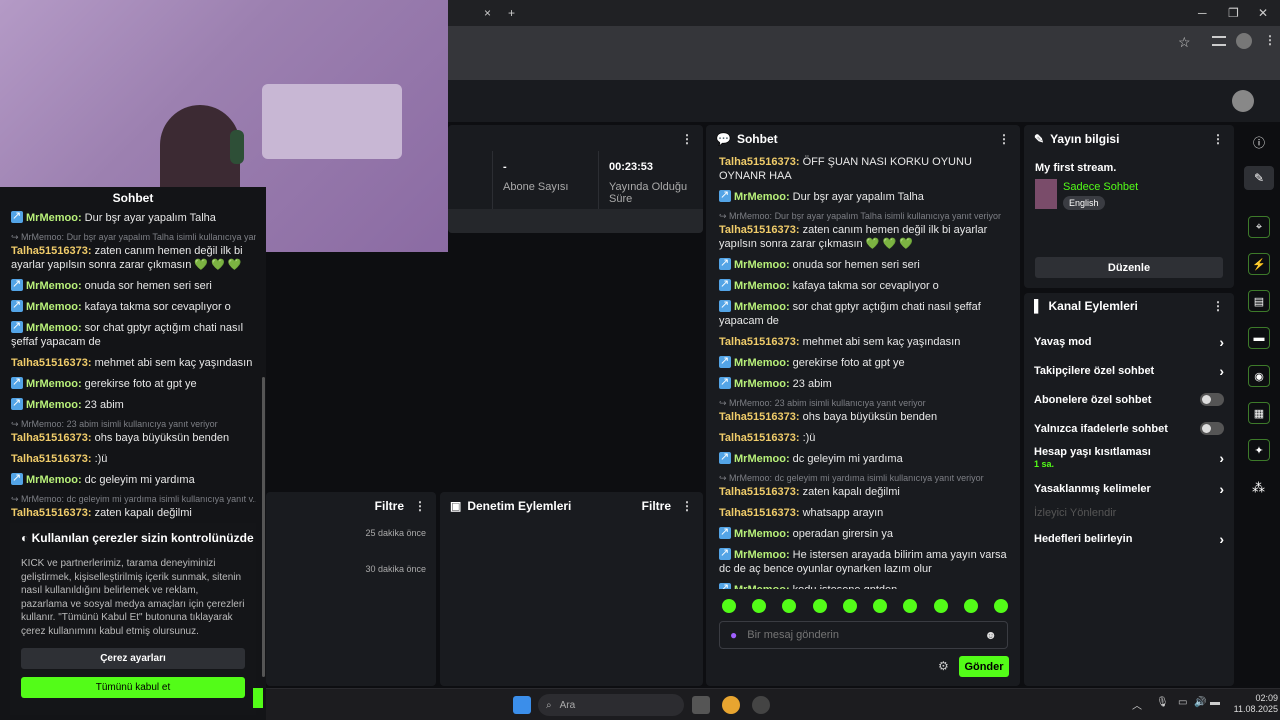 The width and height of the screenshot is (1280, 720). I want to click on profile-icon, so click(1244, 41).